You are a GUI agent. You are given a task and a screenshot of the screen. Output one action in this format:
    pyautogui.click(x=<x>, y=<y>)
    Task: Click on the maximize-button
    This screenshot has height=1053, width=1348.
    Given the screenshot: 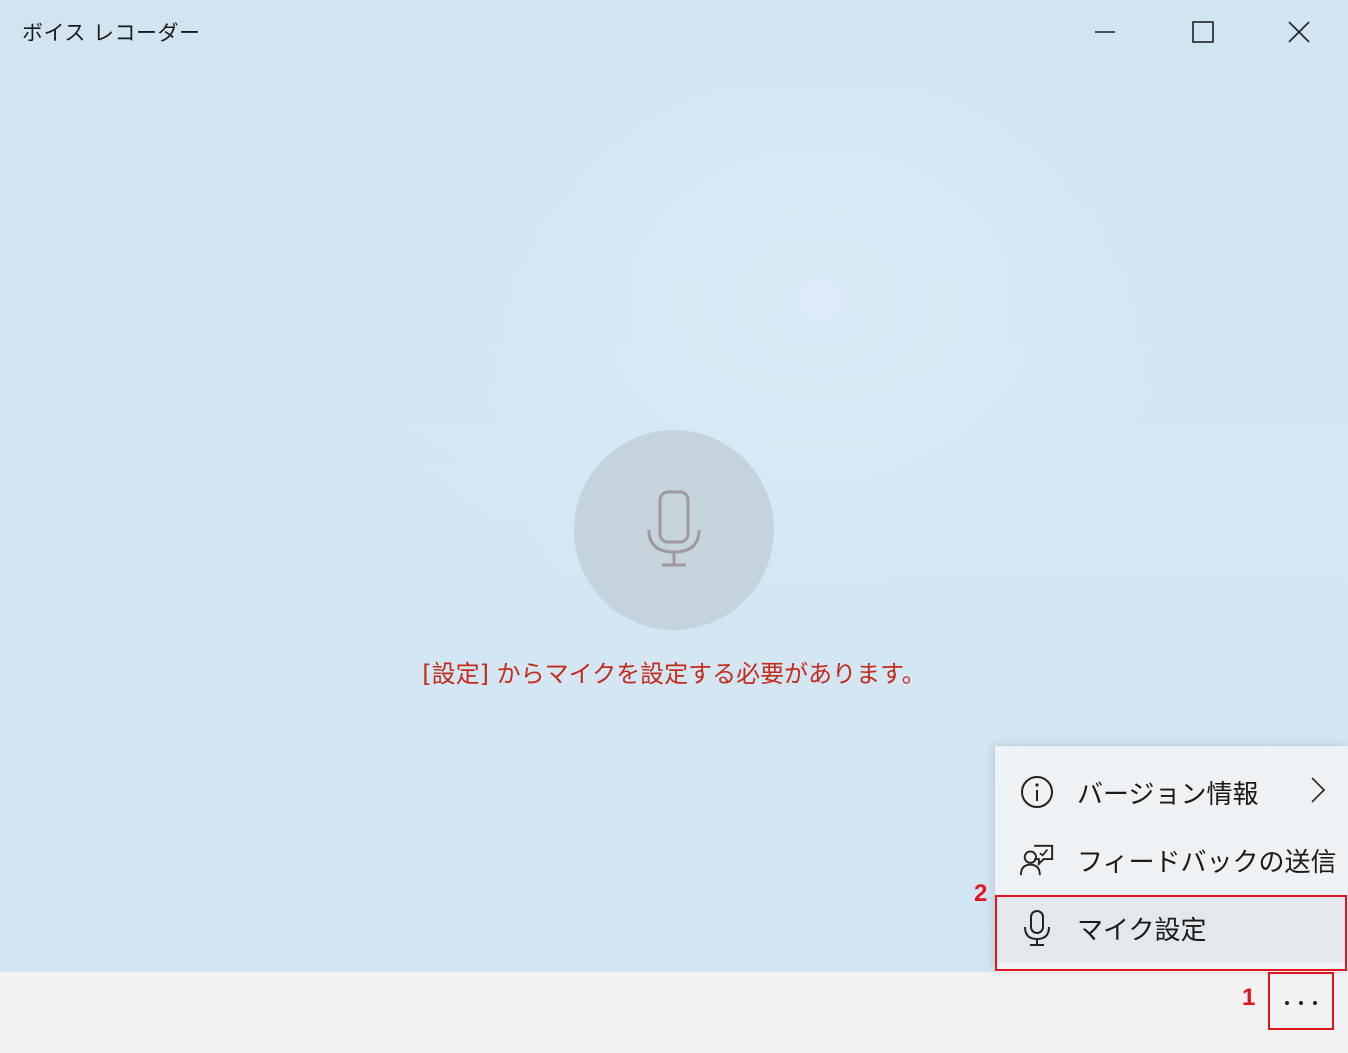 What is the action you would take?
    pyautogui.click(x=1203, y=32)
    